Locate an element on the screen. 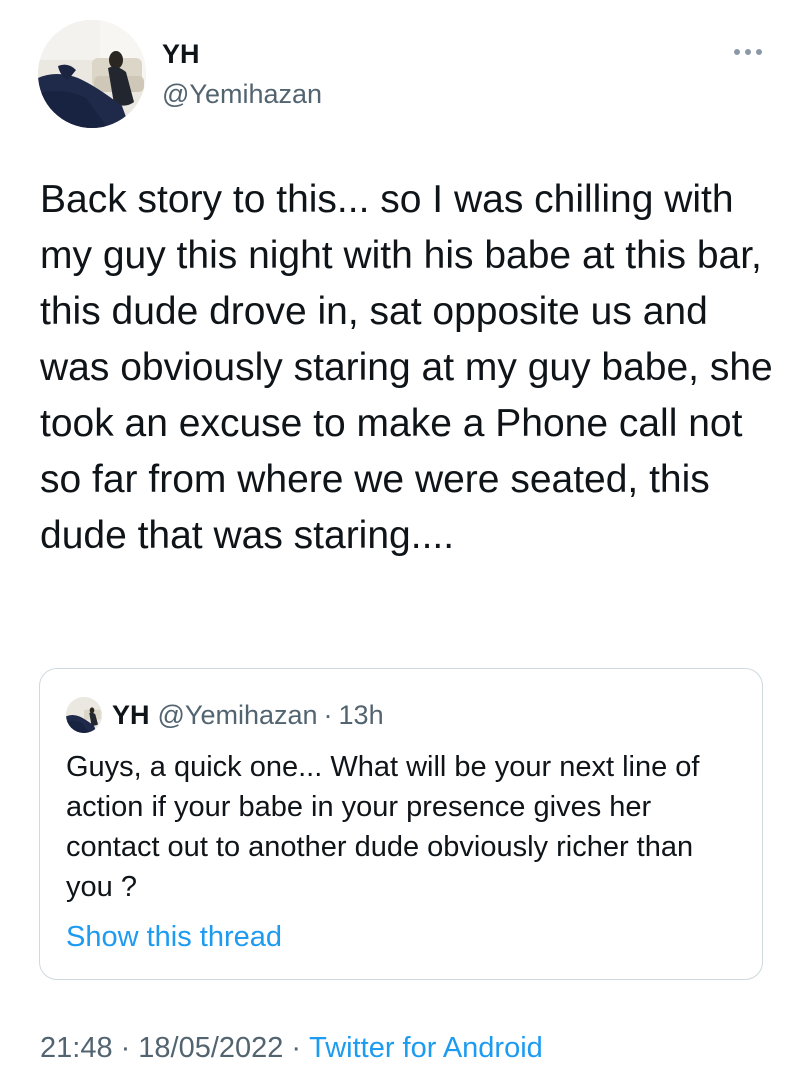 The height and width of the screenshot is (1080, 804). author-handle: @Yemihazan is located at coordinates (242, 94).